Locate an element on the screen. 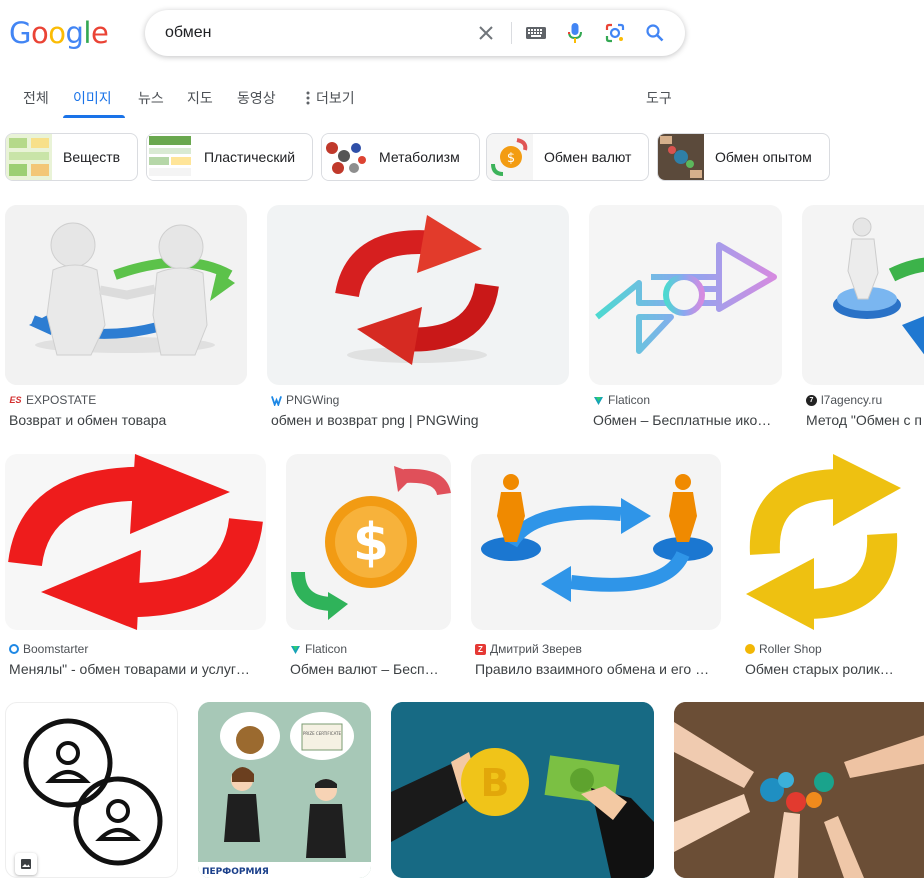 Image resolution: width=924 pixels, height=878 pixels. yellow-refresh-arrows-image is located at coordinates (823, 542).